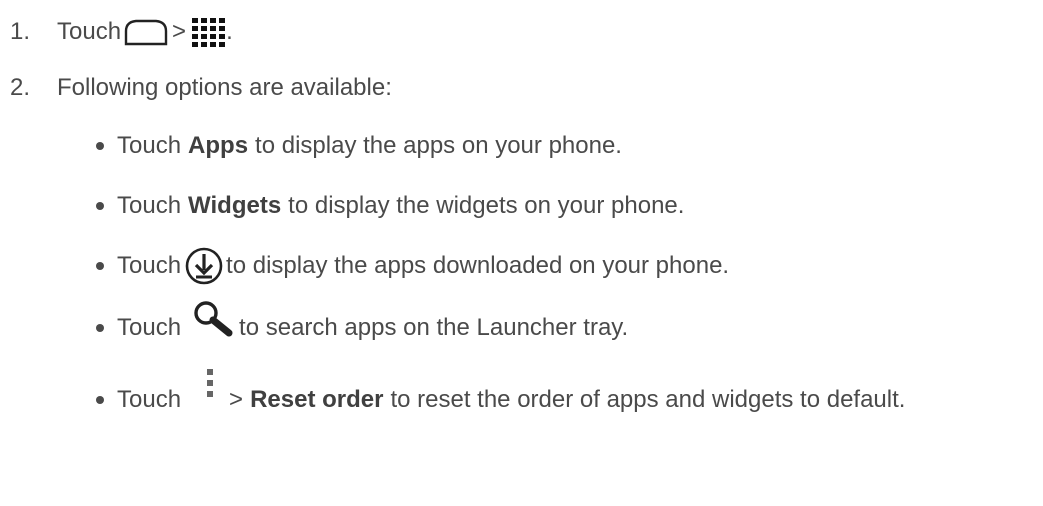 This screenshot has height=506, width=1043. Describe the element at coordinates (235, 205) in the screenshot. I see `option-bold: Widgets` at that location.